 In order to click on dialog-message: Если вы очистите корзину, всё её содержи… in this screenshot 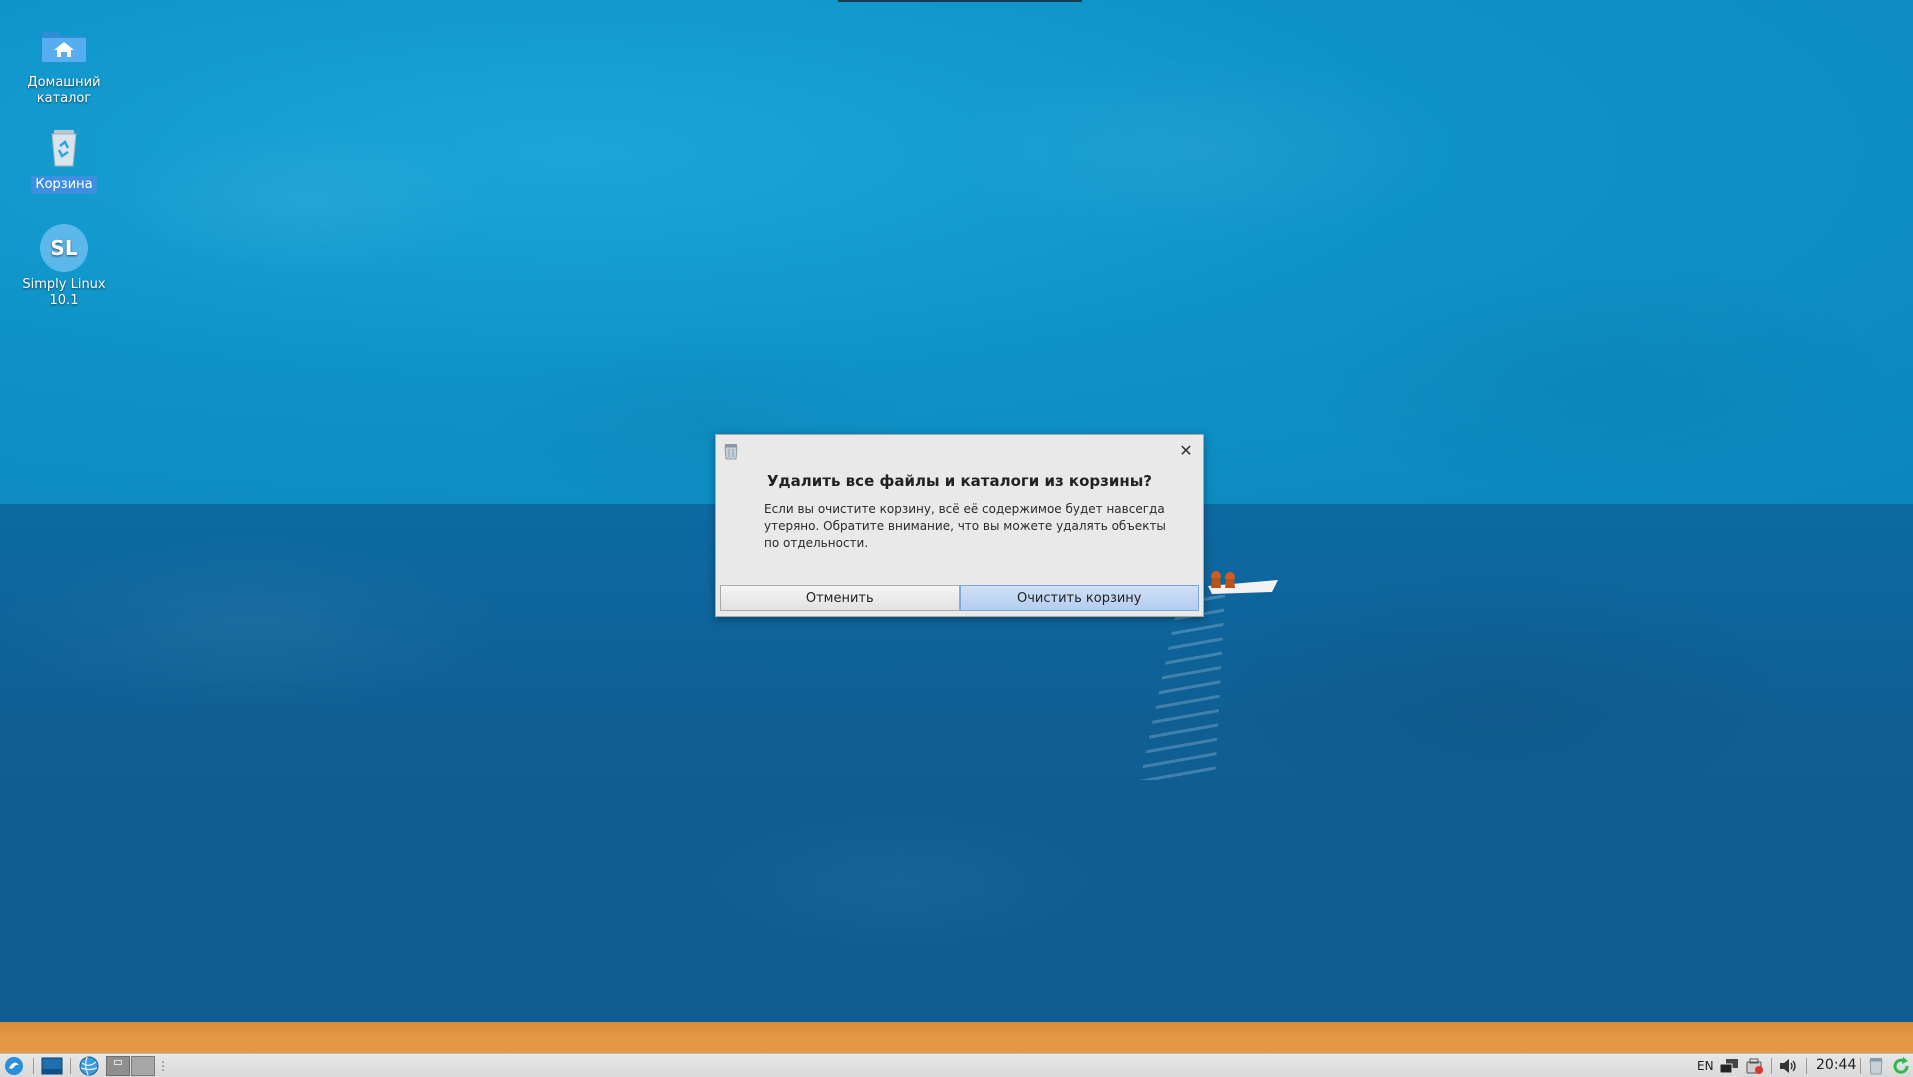, I will do `click(965, 526)`.